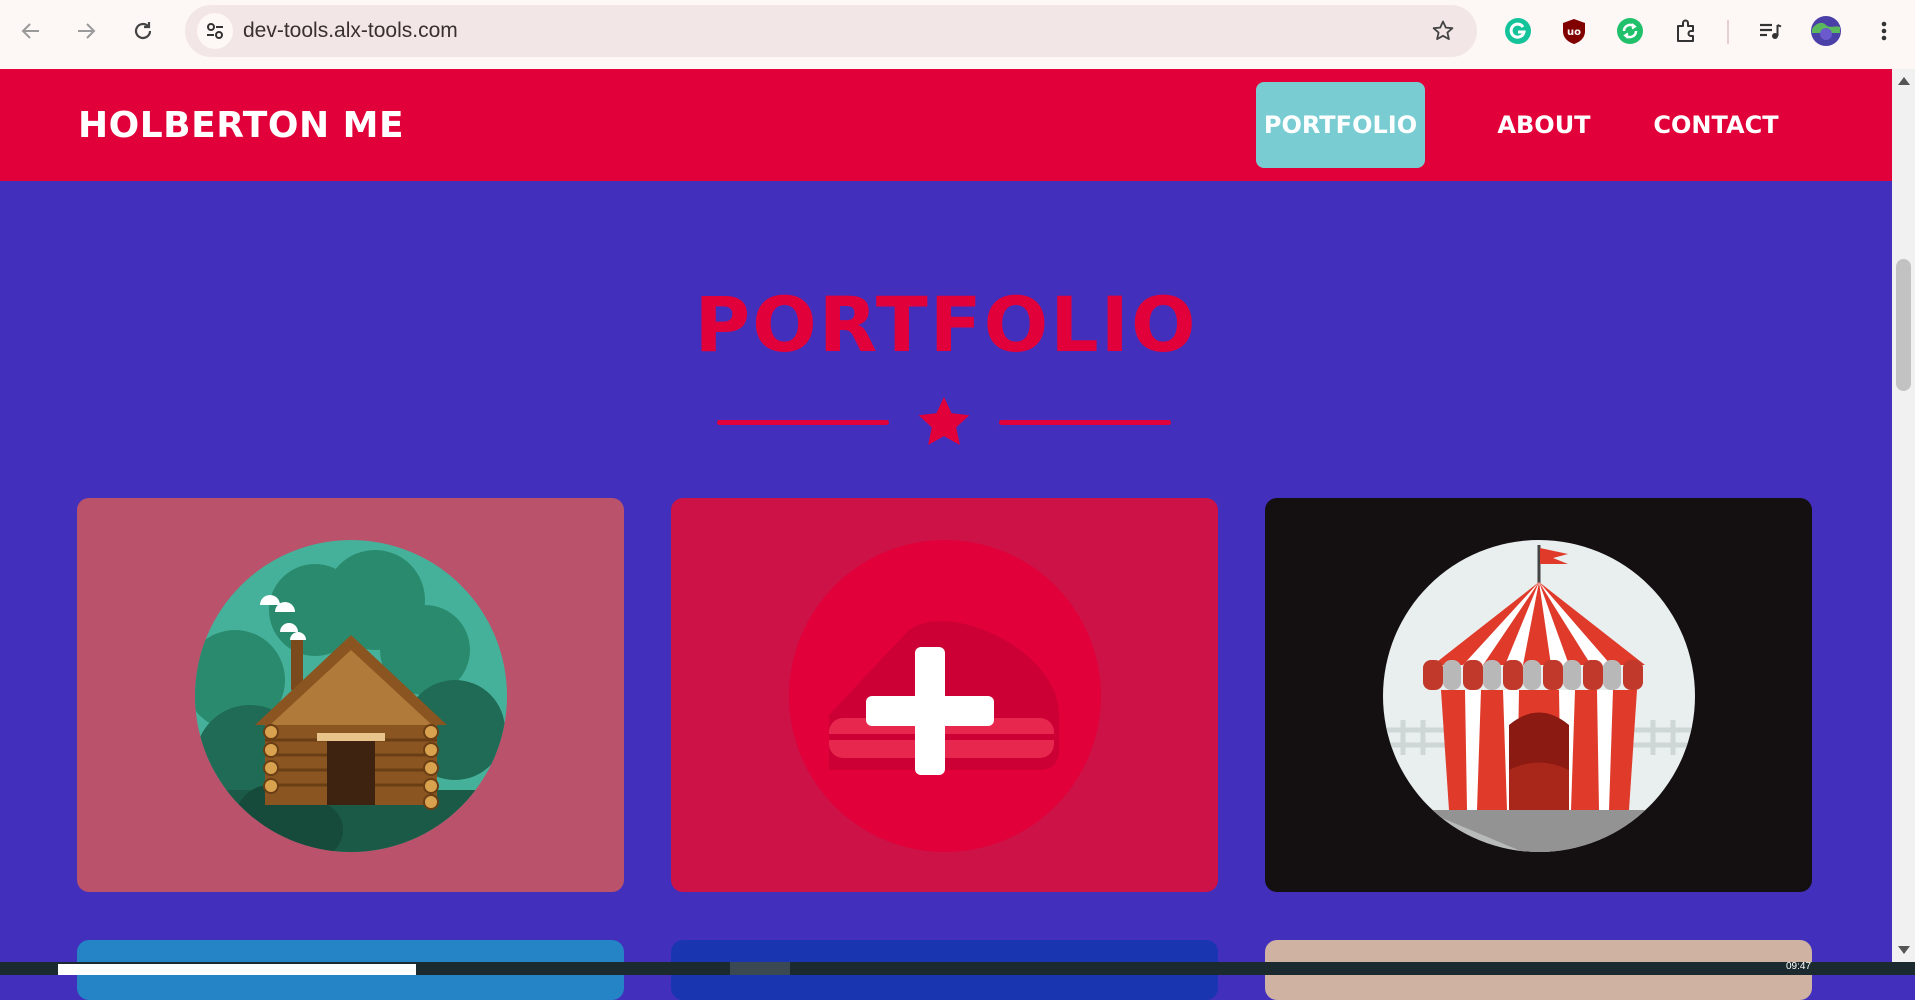  I want to click on site-header: HOLBERTON ME PORTFOLIO ABOUT CONTACT, so click(946, 125).